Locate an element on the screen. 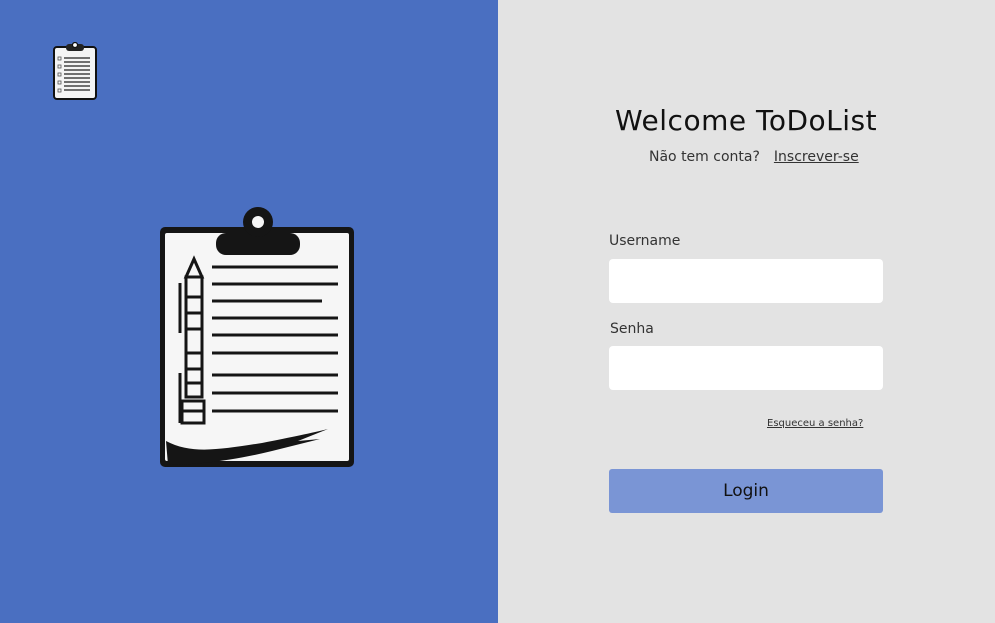 The width and height of the screenshot is (995, 623). signup-row: Não tem conta? Inscrever-se is located at coordinates (754, 157).